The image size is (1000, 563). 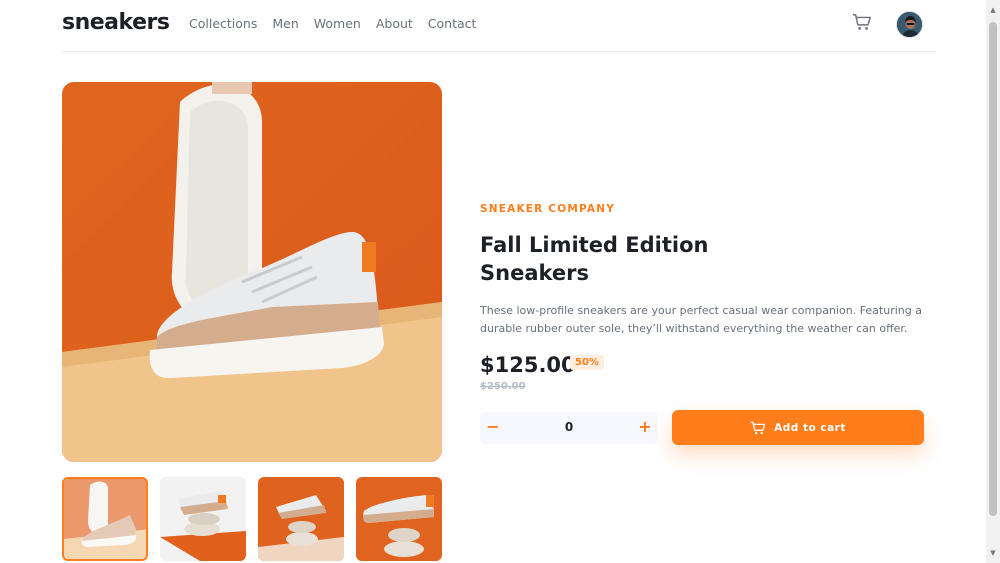 I want to click on decrease-quantity-button: −, so click(x=493, y=428).